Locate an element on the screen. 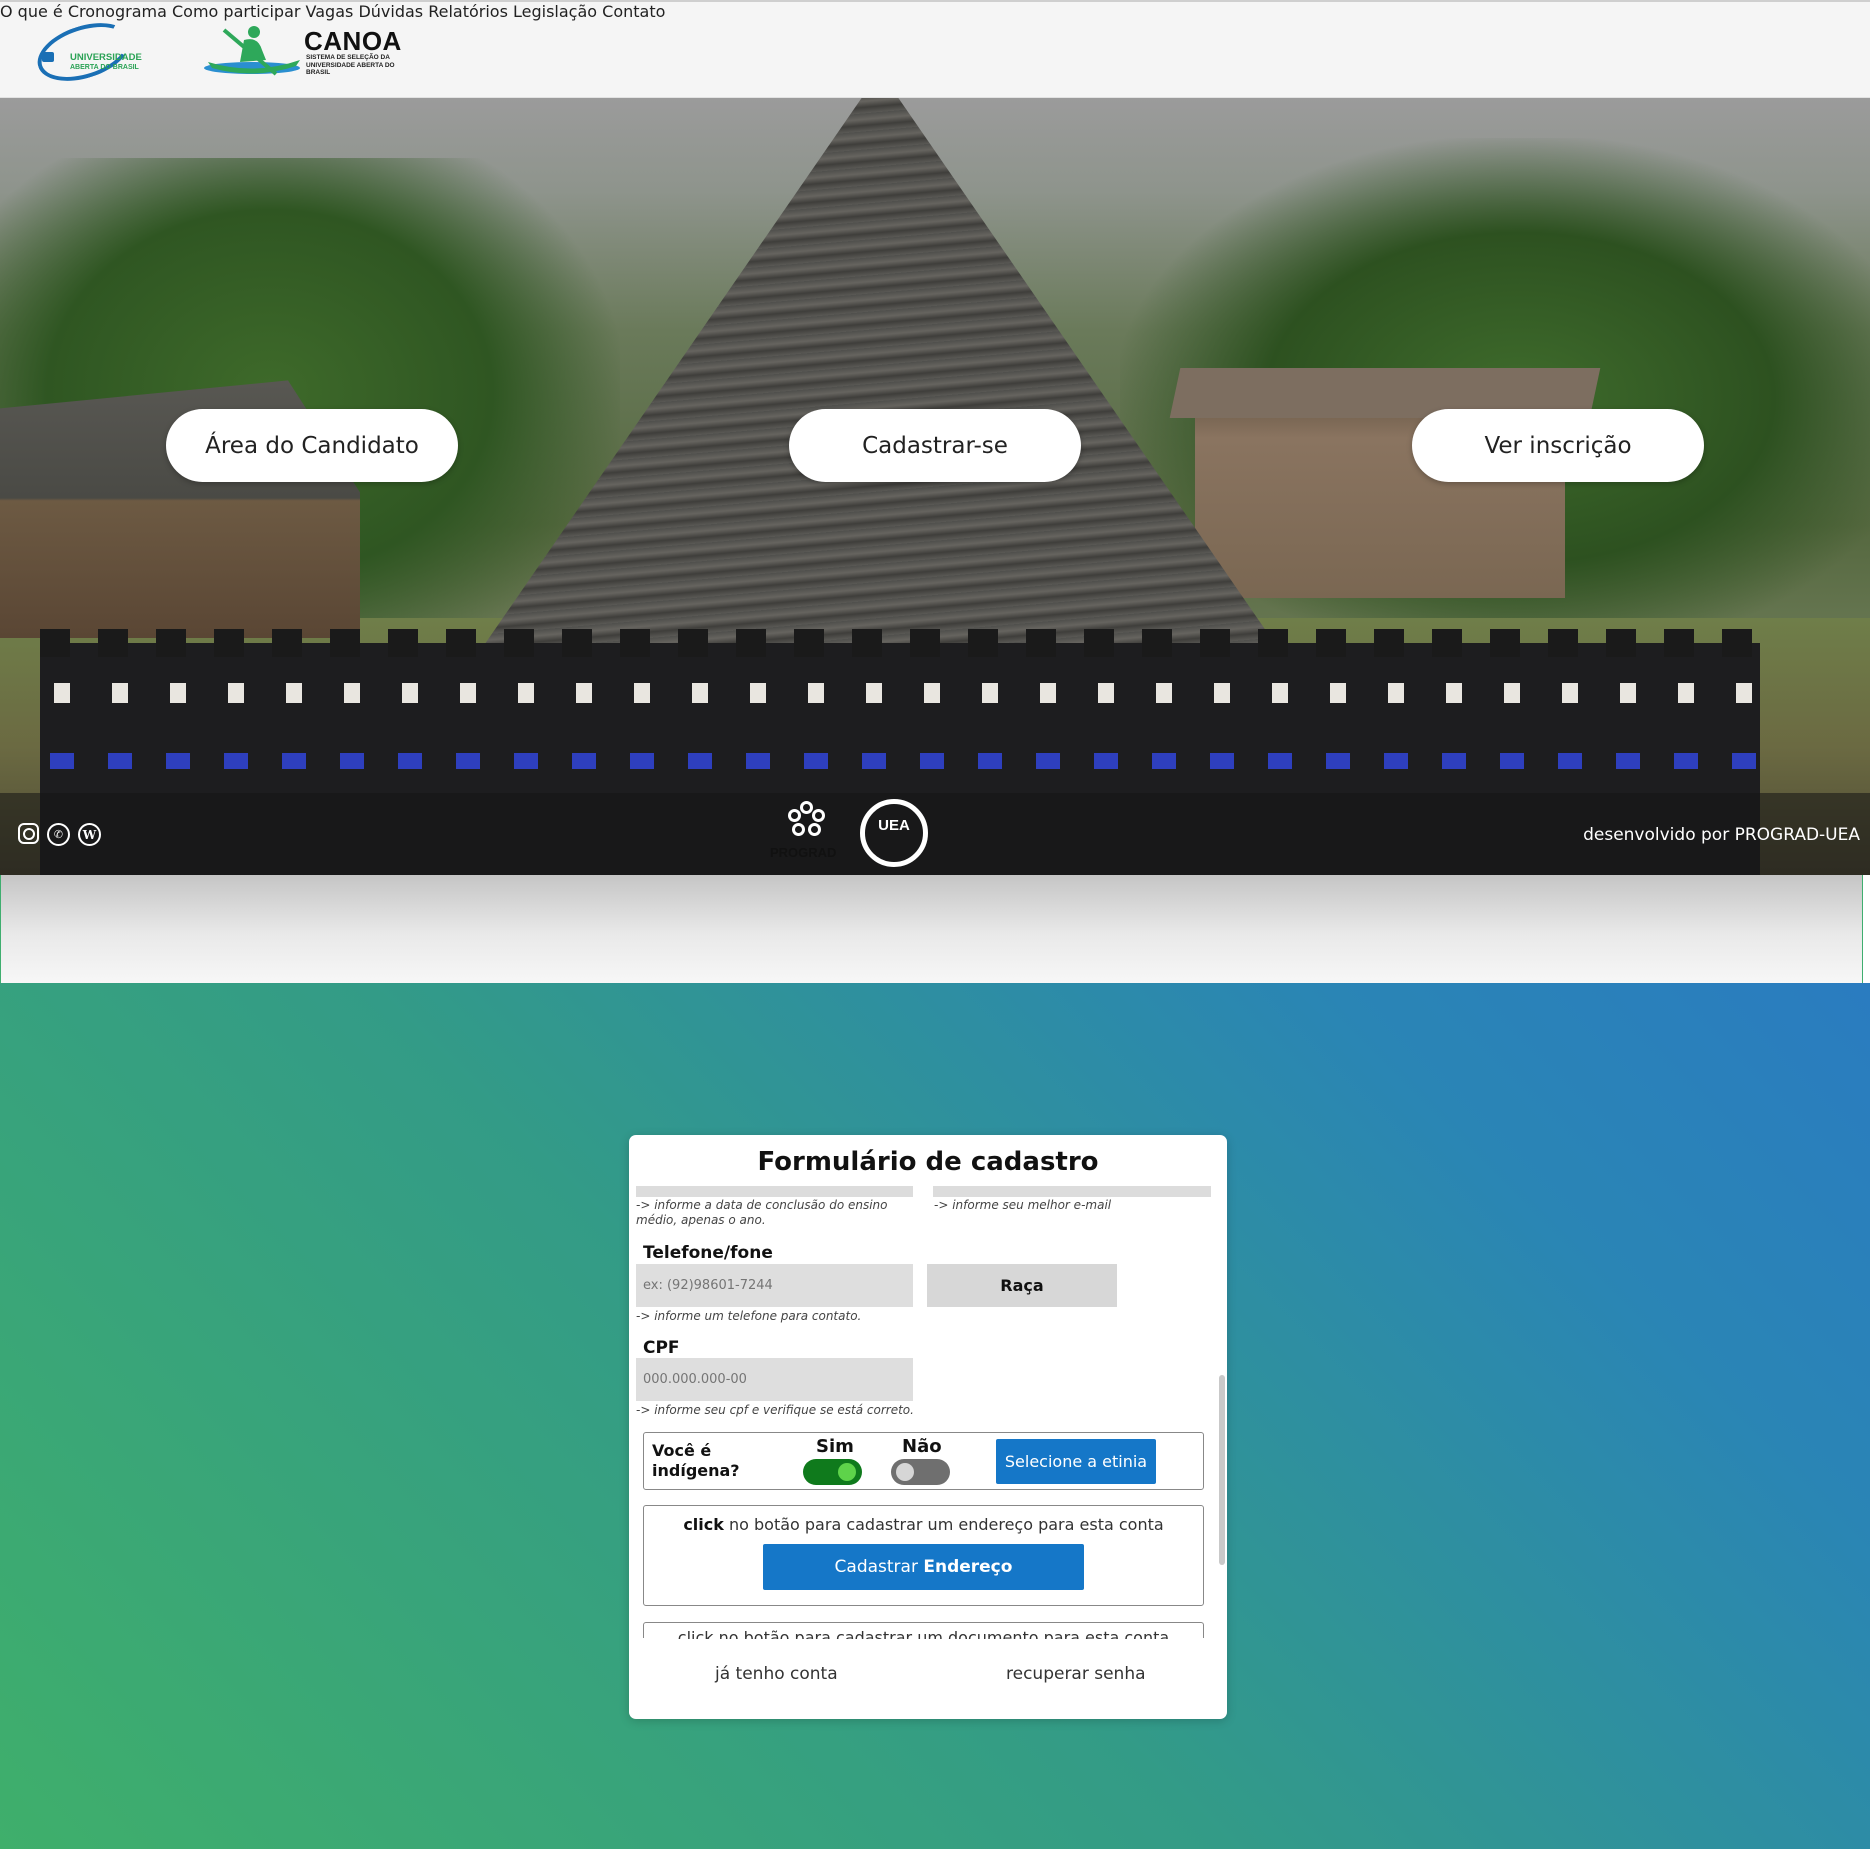 Image resolution: width=1870 pixels, height=1849 pixels. uab-logo-subtext: ABERTA DO BRASIL is located at coordinates (104, 67).